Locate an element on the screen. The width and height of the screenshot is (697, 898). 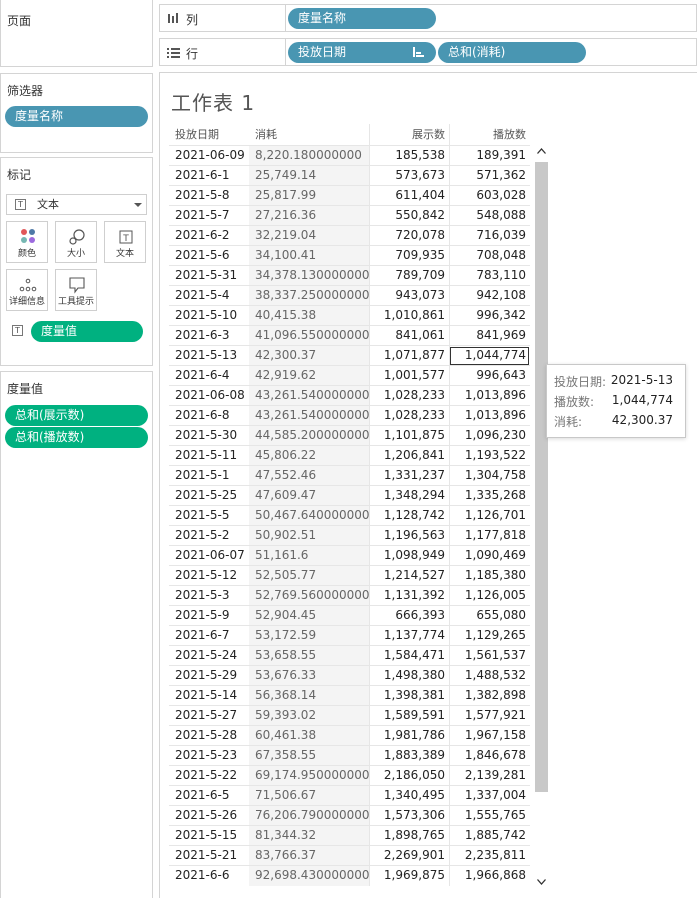
cell-date: 2021-6-5 is located at coordinates (215, 796).